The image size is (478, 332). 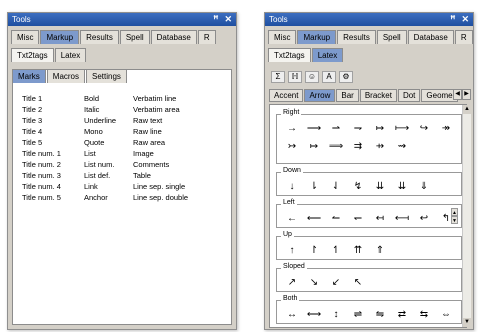 What do you see at coordinates (314, 187) in the screenshot?
I see `symbol: ⇂` at bounding box center [314, 187].